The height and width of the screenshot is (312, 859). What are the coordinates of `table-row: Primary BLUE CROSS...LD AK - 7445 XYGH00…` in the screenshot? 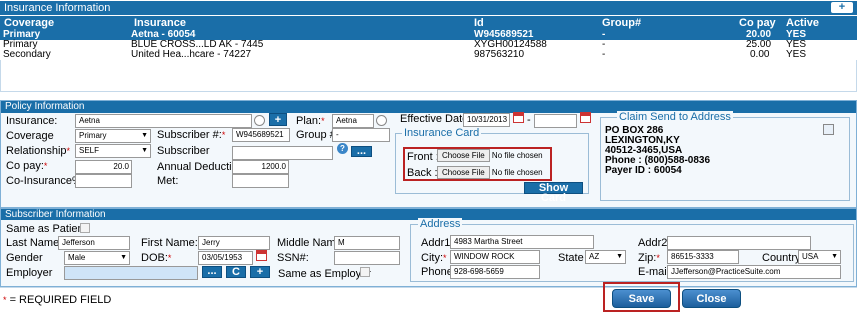 It's located at (428, 45).